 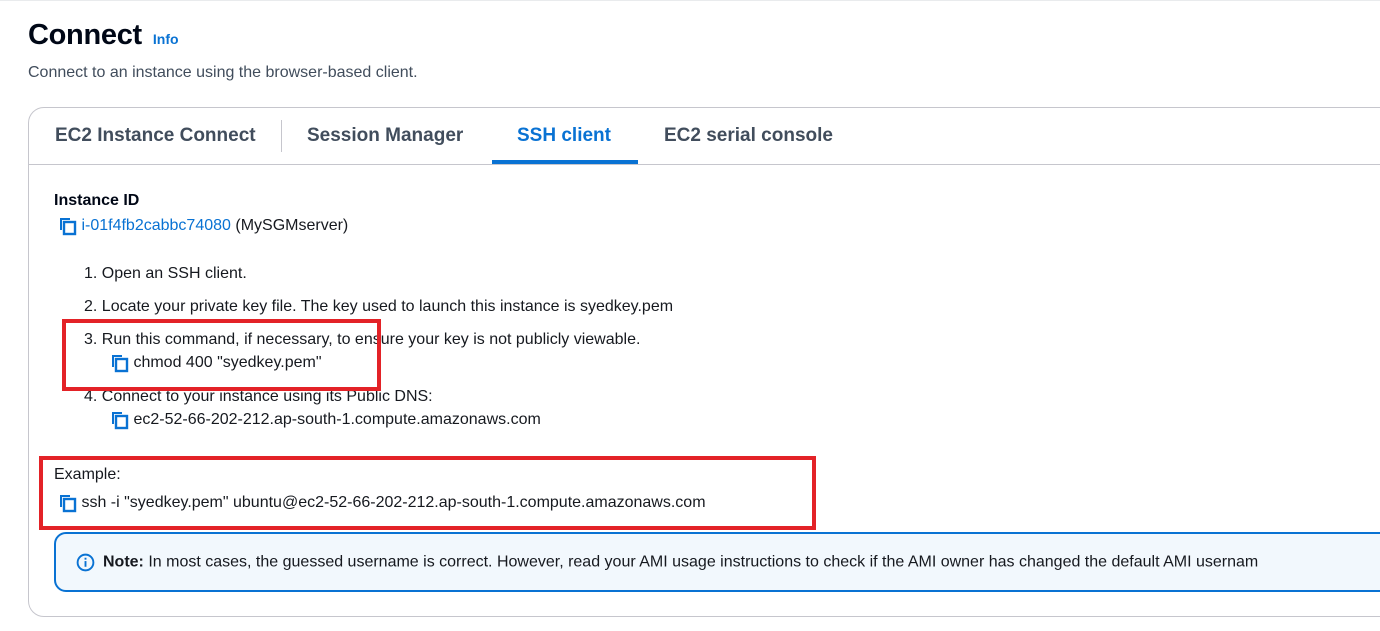 I want to click on instance-id-row: i-01f4fb2cabbc74080 (MySGMserver), so click(x=202, y=226).